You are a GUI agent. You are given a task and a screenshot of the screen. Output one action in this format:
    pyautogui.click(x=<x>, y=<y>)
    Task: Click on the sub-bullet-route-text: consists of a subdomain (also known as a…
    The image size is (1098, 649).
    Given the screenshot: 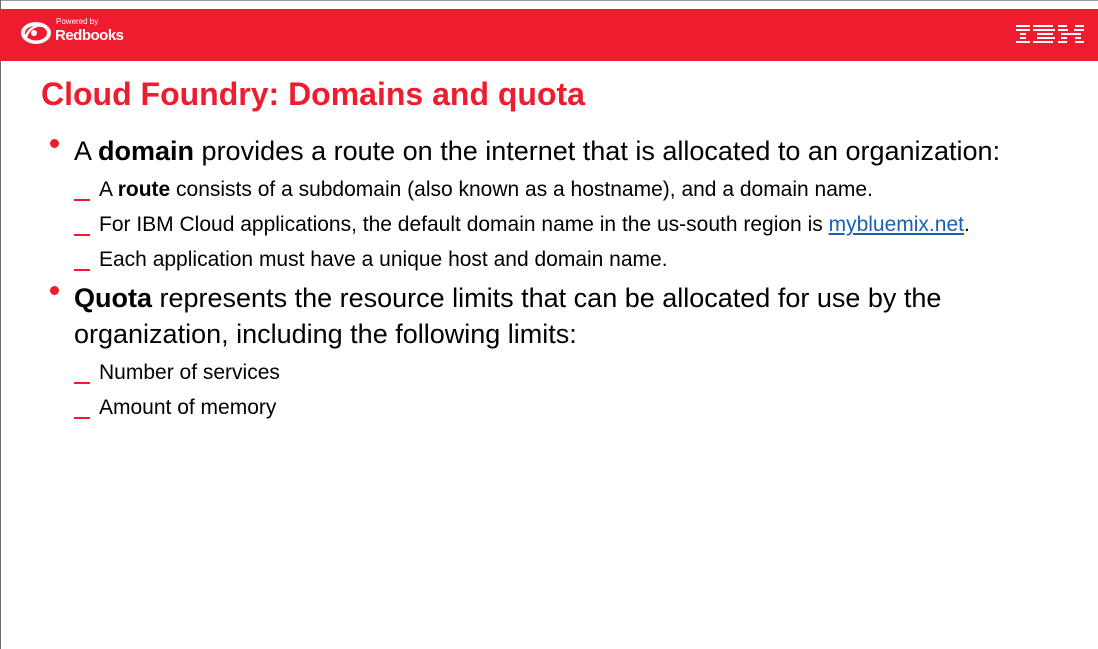 What is the action you would take?
    pyautogui.click(x=521, y=189)
    